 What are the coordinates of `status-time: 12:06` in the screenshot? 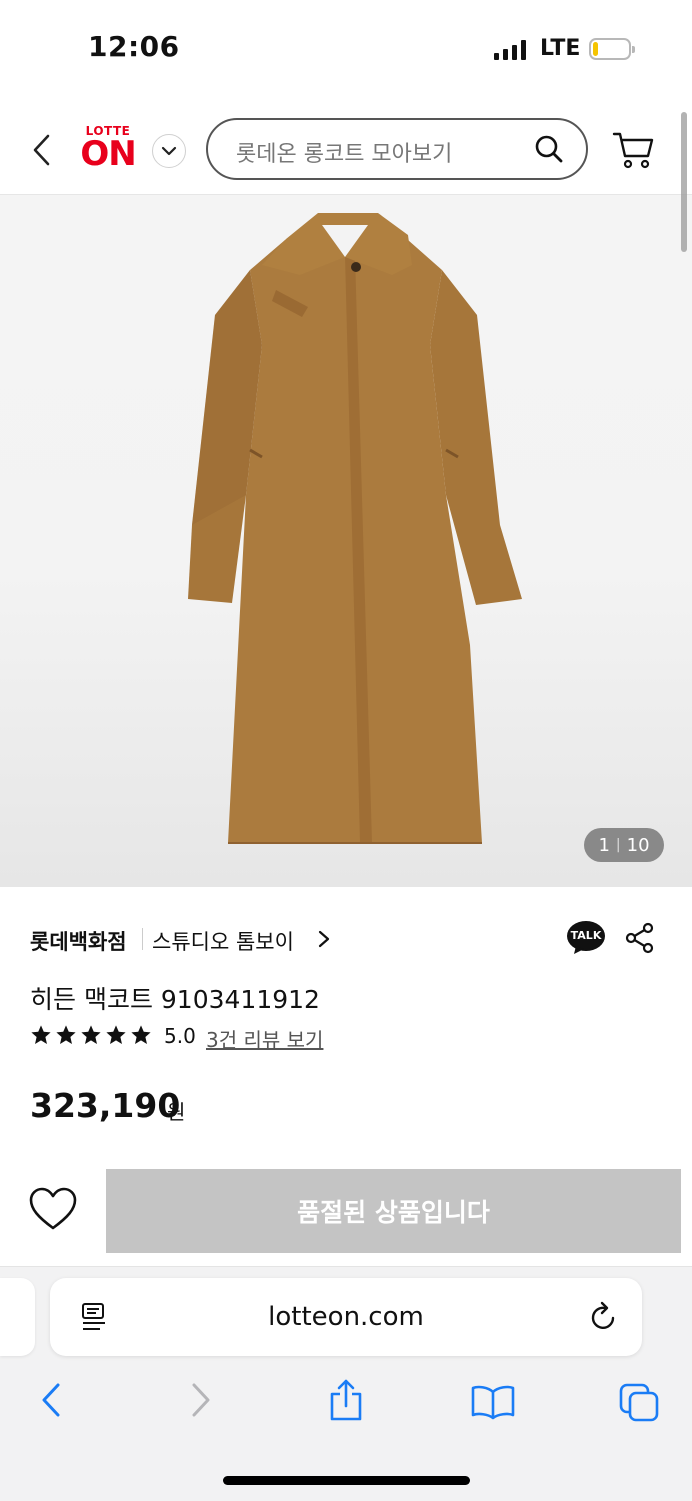 It's located at (134, 46).